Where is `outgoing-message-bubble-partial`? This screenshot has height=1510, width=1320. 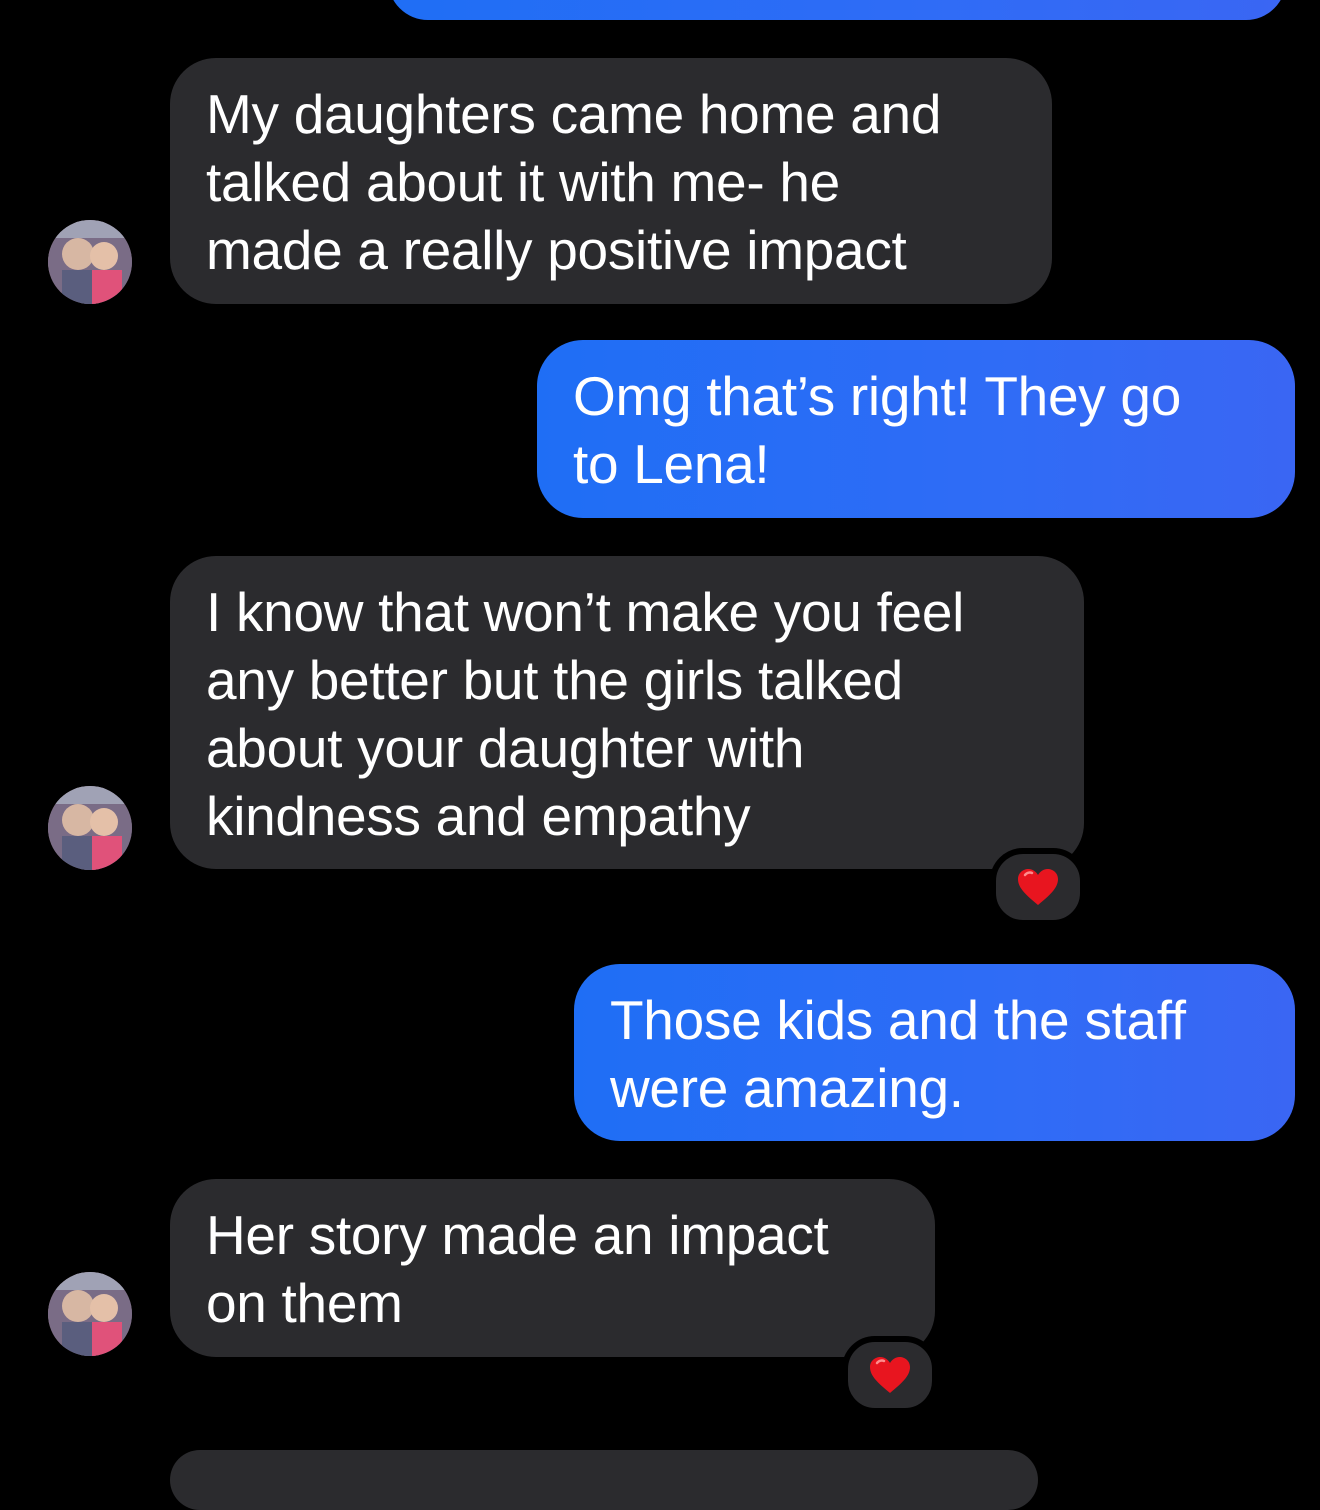 outgoing-message-bubble-partial is located at coordinates (837, 10).